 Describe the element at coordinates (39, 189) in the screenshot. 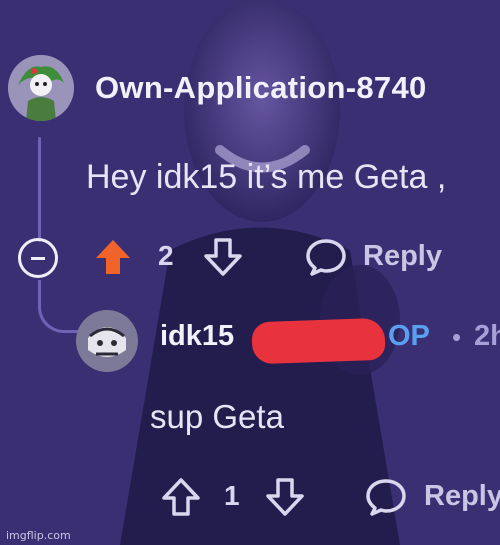

I see `thread-line` at that location.